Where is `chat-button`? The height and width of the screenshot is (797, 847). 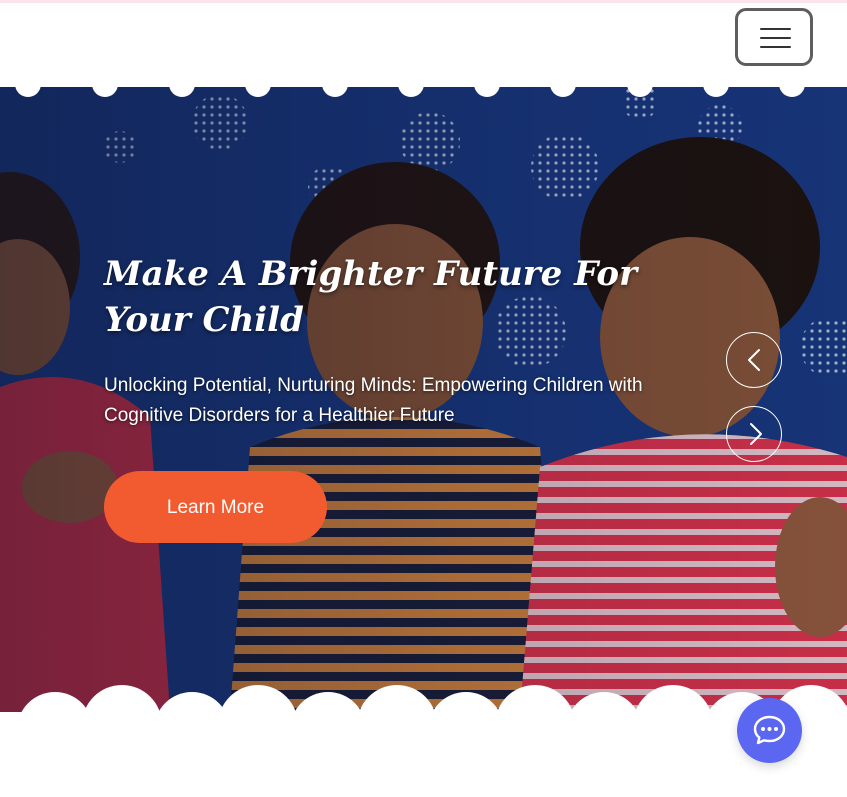 chat-button is located at coordinates (769, 730).